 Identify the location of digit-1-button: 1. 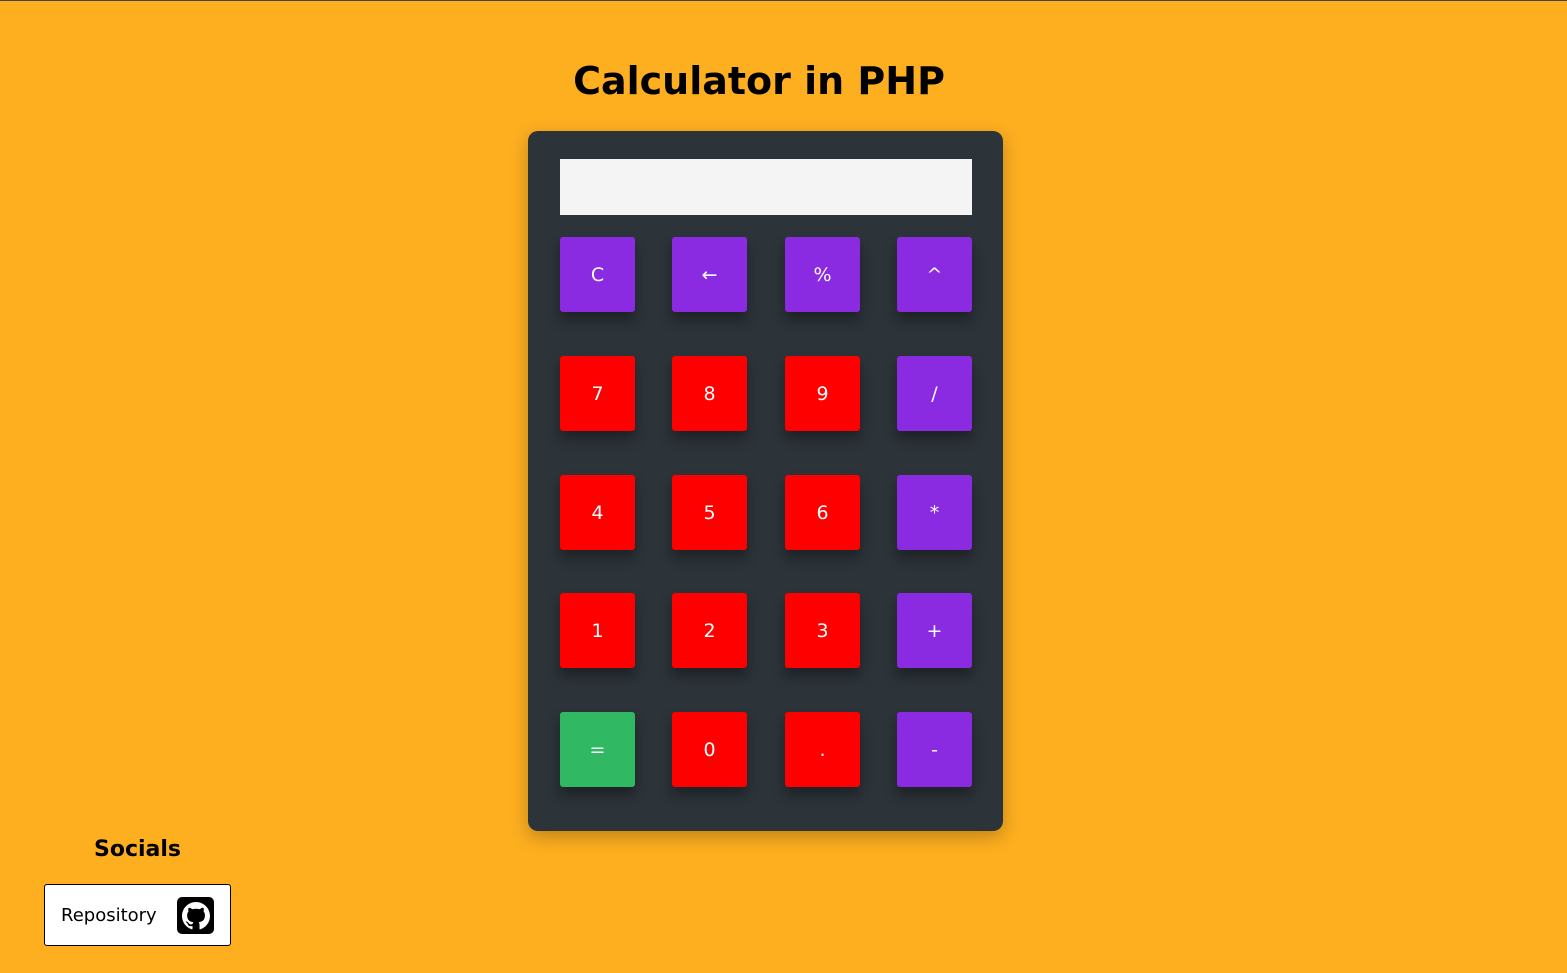
(597, 630).